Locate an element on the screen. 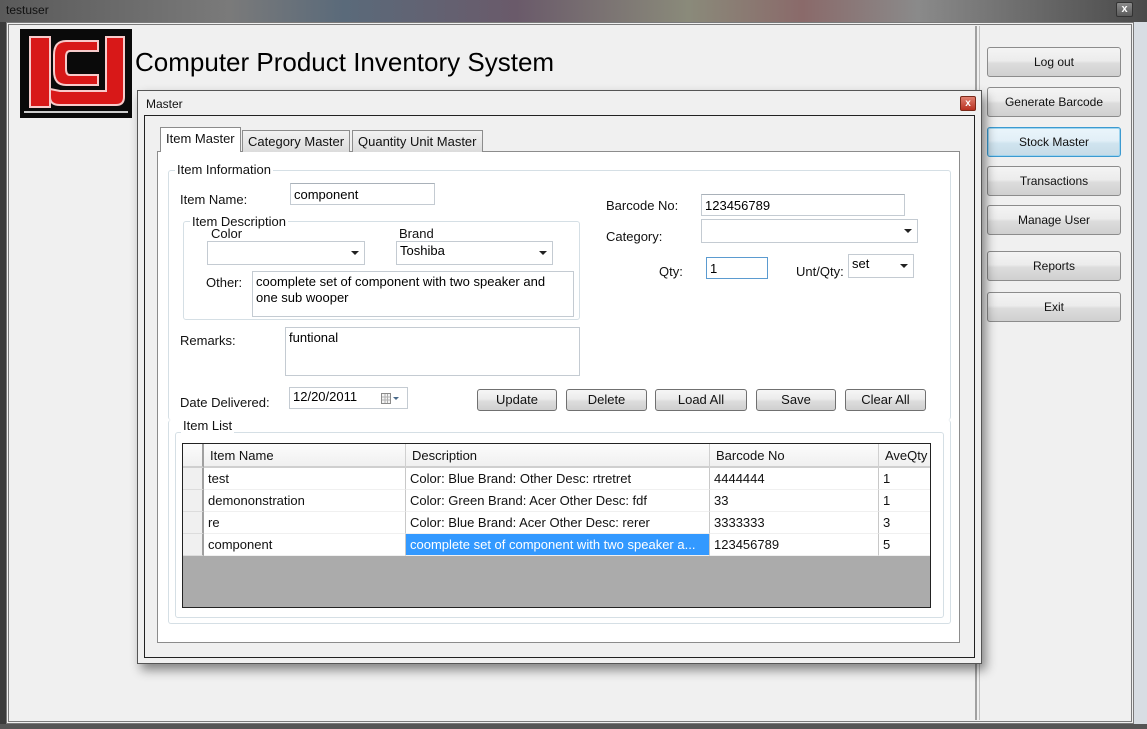 The image size is (1147, 729). other-label: Other: is located at coordinates (224, 282).